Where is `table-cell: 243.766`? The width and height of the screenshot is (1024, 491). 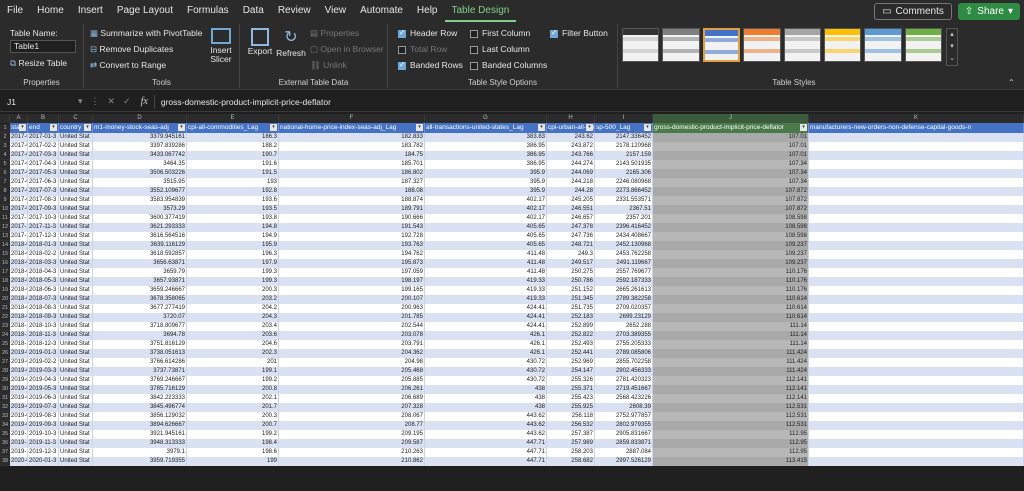
table-cell: 243.766 is located at coordinates (571, 155).